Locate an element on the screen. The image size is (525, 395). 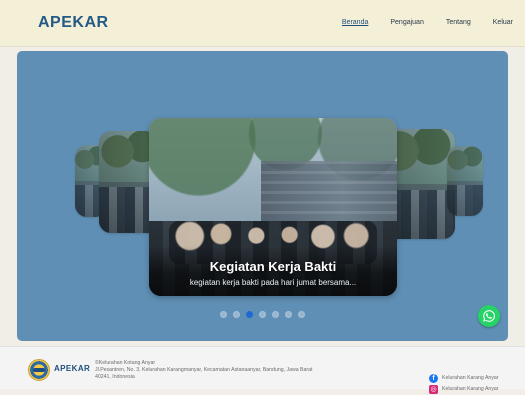
slide-title: Kegiatan Kerja Bakti is located at coordinates (273, 266).